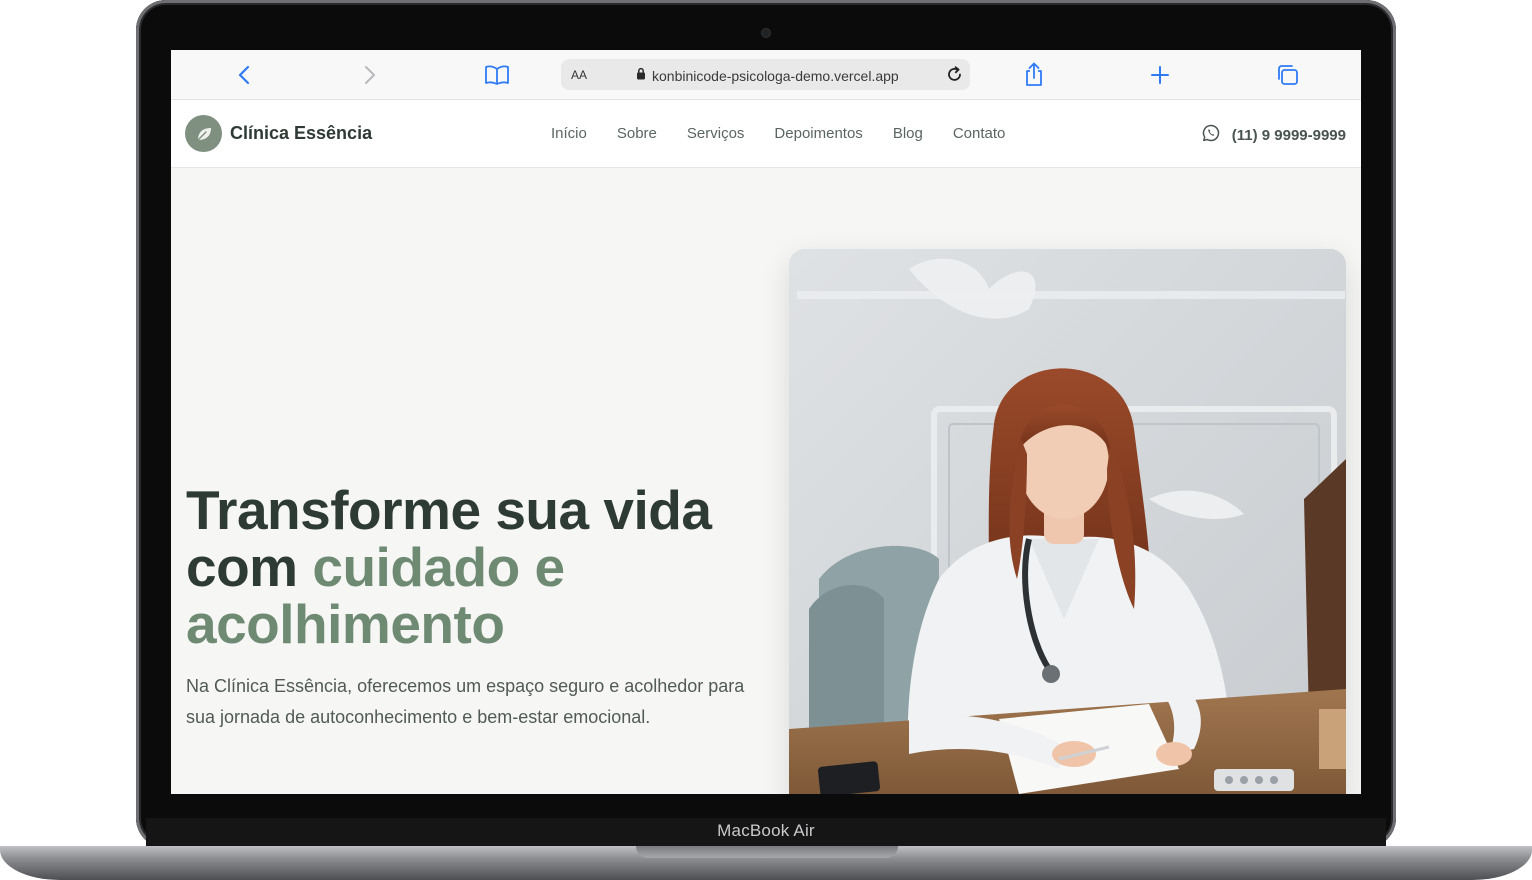 This screenshot has height=880, width=1532. What do you see at coordinates (497, 75) in the screenshot?
I see `book-icon` at bounding box center [497, 75].